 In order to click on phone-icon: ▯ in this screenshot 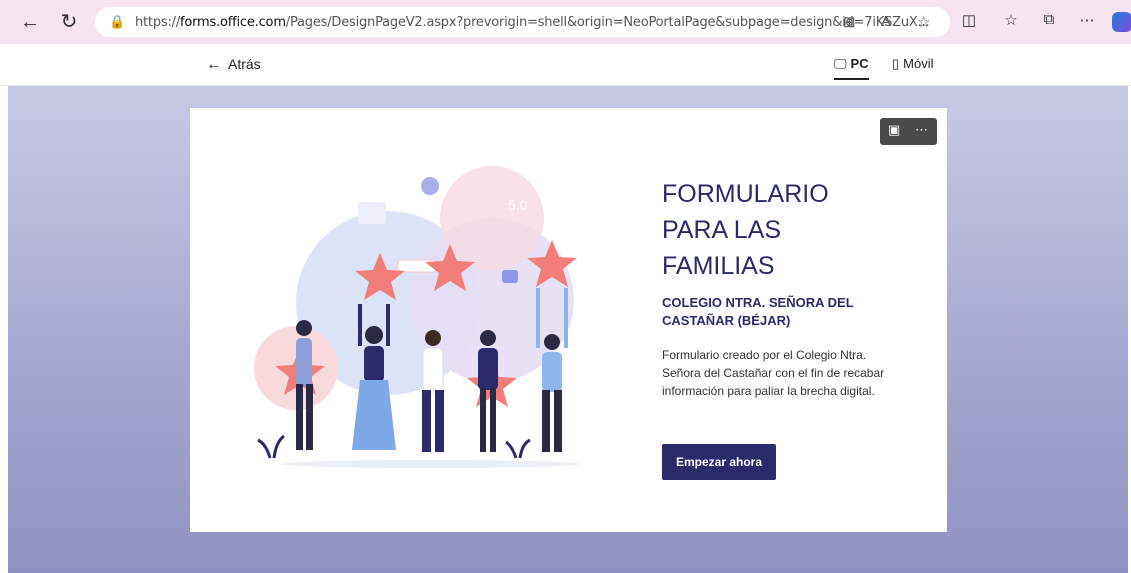, I will do `click(896, 63)`.